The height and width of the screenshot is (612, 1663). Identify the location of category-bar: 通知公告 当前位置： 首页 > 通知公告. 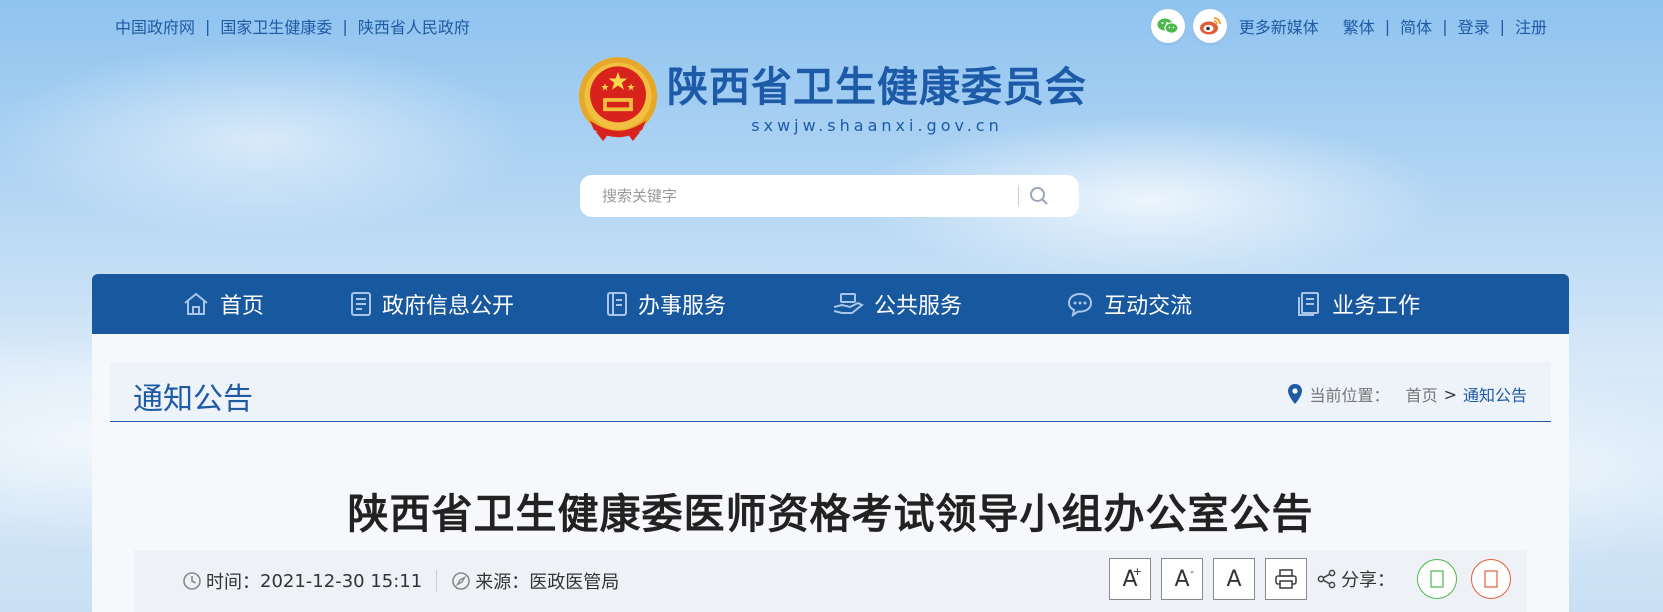
(830, 392).